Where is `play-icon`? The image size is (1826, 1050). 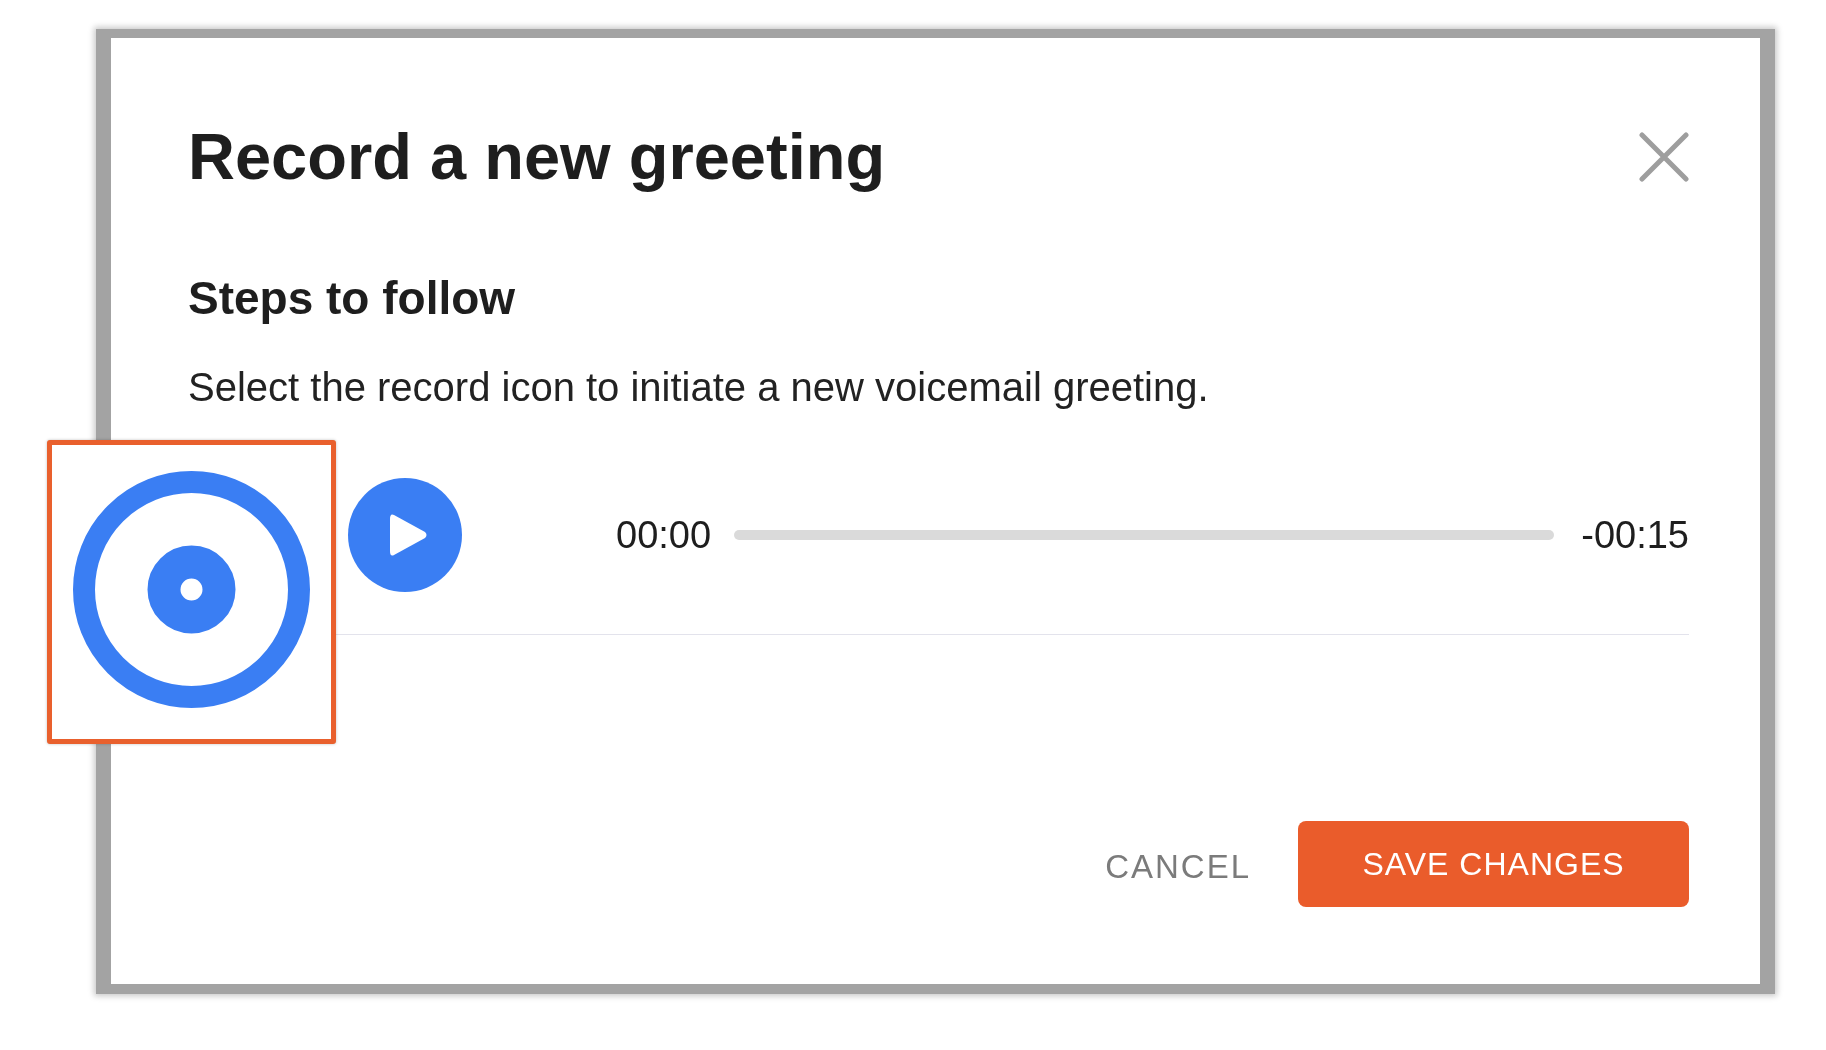
play-icon is located at coordinates (409, 535).